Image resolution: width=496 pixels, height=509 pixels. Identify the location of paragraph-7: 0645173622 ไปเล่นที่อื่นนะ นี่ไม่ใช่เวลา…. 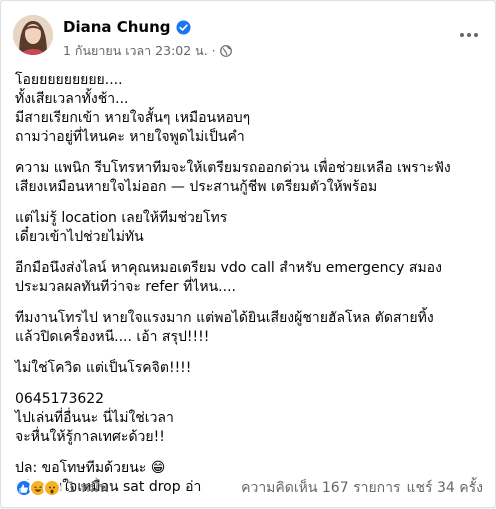
(249, 418).